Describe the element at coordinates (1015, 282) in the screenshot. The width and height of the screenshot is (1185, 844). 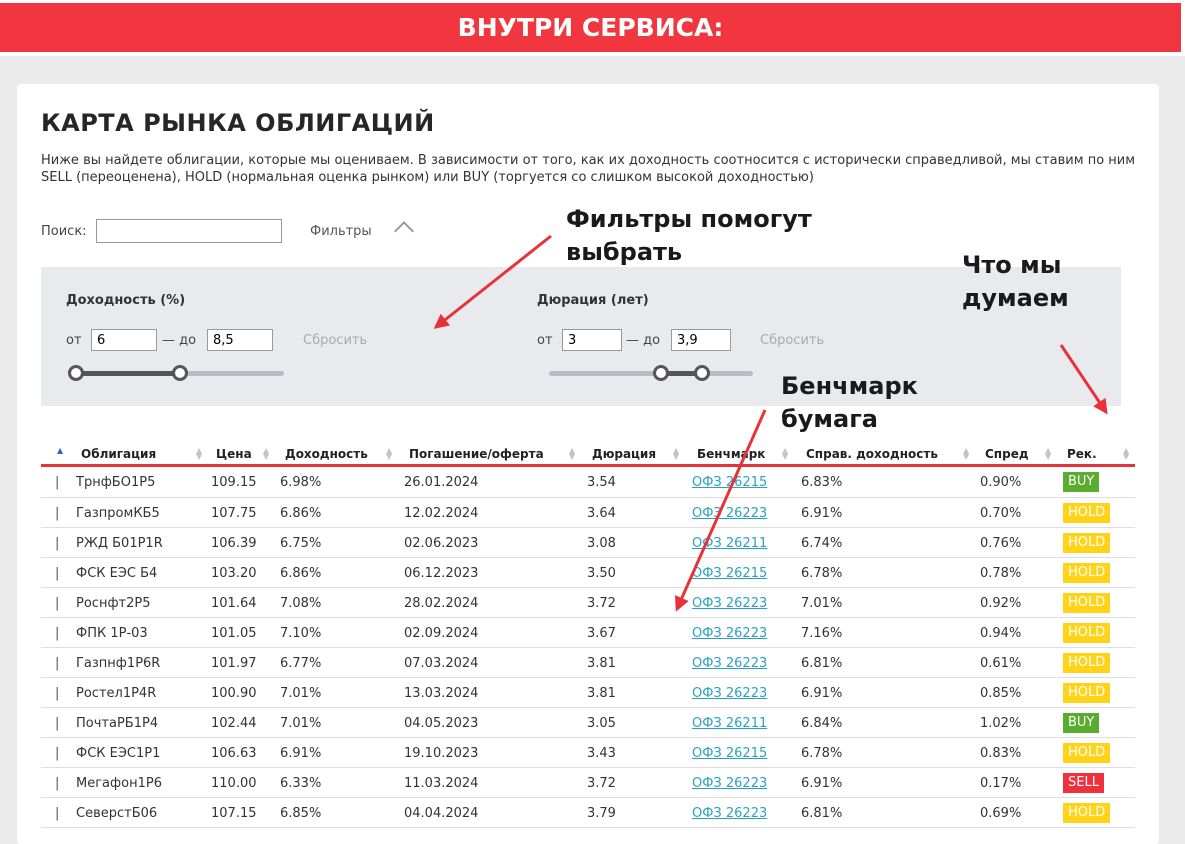
I see `annotation-opinion: Что мы думаем` at that location.